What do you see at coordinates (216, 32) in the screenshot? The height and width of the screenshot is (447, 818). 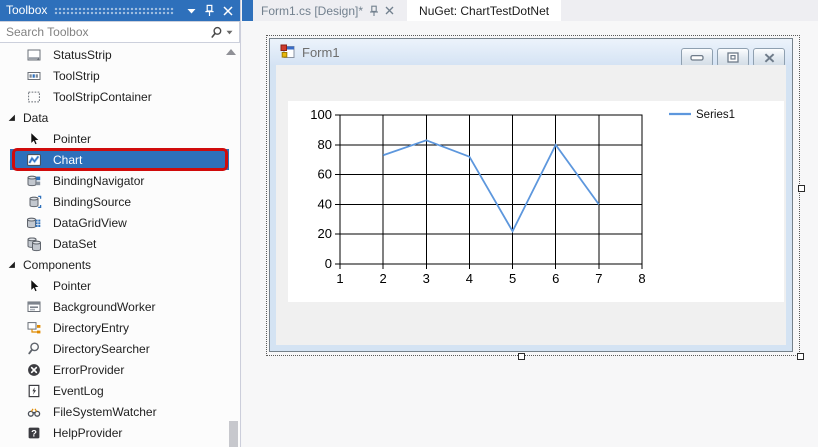 I see `search-icon` at bounding box center [216, 32].